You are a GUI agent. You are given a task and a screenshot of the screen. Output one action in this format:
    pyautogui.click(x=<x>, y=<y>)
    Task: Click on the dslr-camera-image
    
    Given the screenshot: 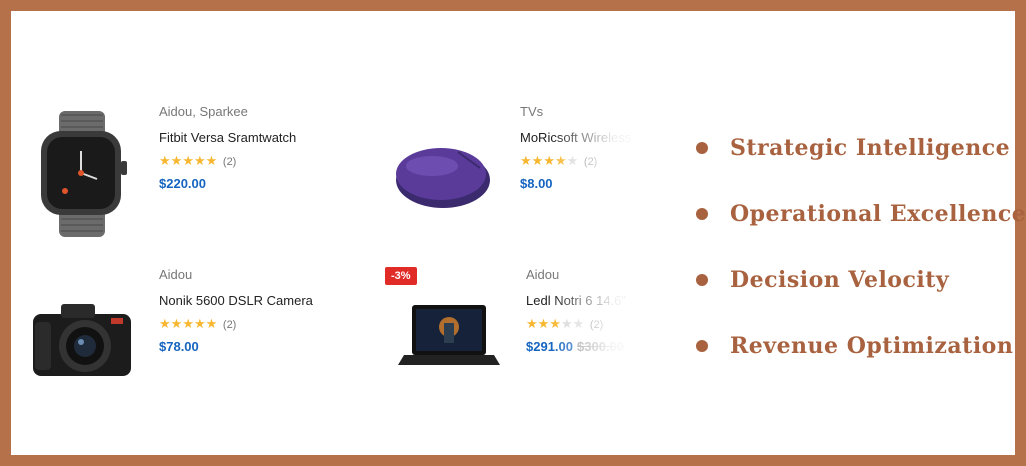 What is the action you would take?
    pyautogui.click(x=82, y=337)
    